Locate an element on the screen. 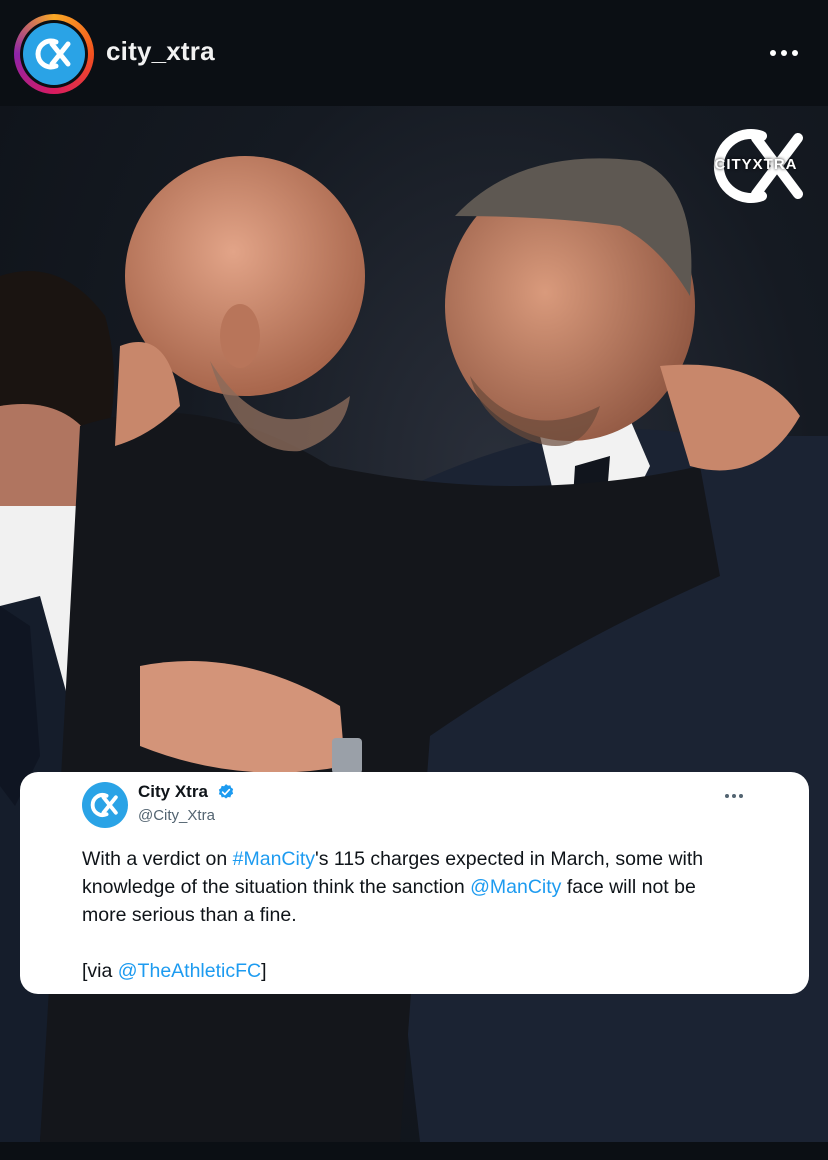 The image size is (828, 1160). source-mention-link: @TheAthleticFC is located at coordinates (189, 971).